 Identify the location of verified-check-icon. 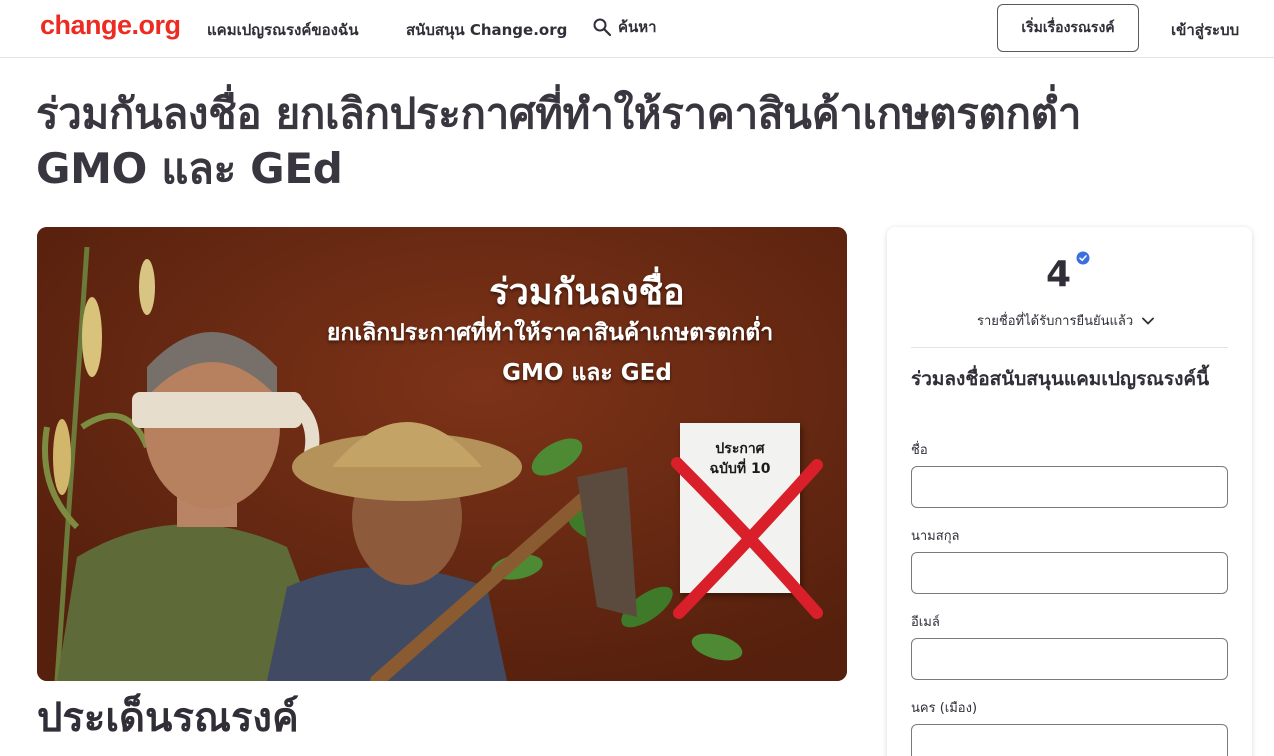
(1083, 258).